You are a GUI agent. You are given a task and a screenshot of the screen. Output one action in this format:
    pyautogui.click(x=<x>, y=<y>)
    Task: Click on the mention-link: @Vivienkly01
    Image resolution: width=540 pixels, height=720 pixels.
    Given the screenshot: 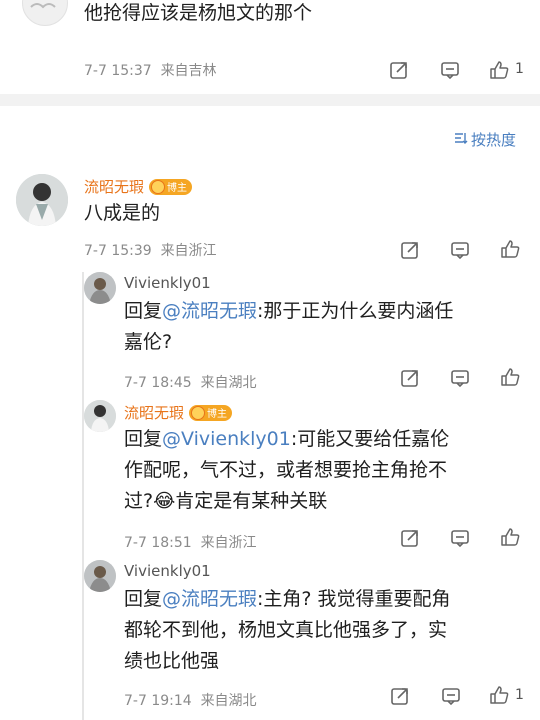 What is the action you would take?
    pyautogui.click(x=226, y=439)
    